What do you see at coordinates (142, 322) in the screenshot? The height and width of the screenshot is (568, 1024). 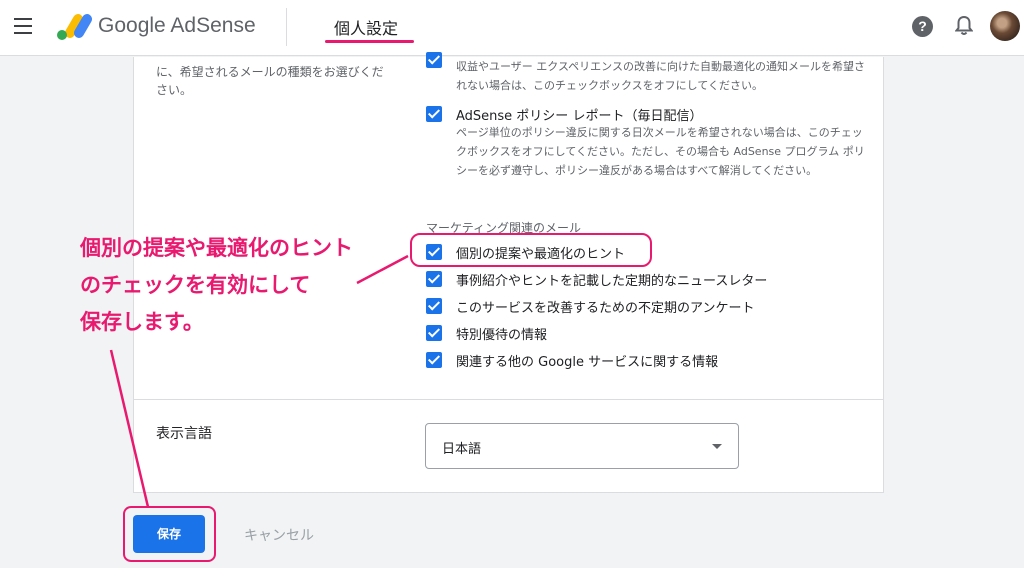 I see `annotation-line: 保存します。` at bounding box center [142, 322].